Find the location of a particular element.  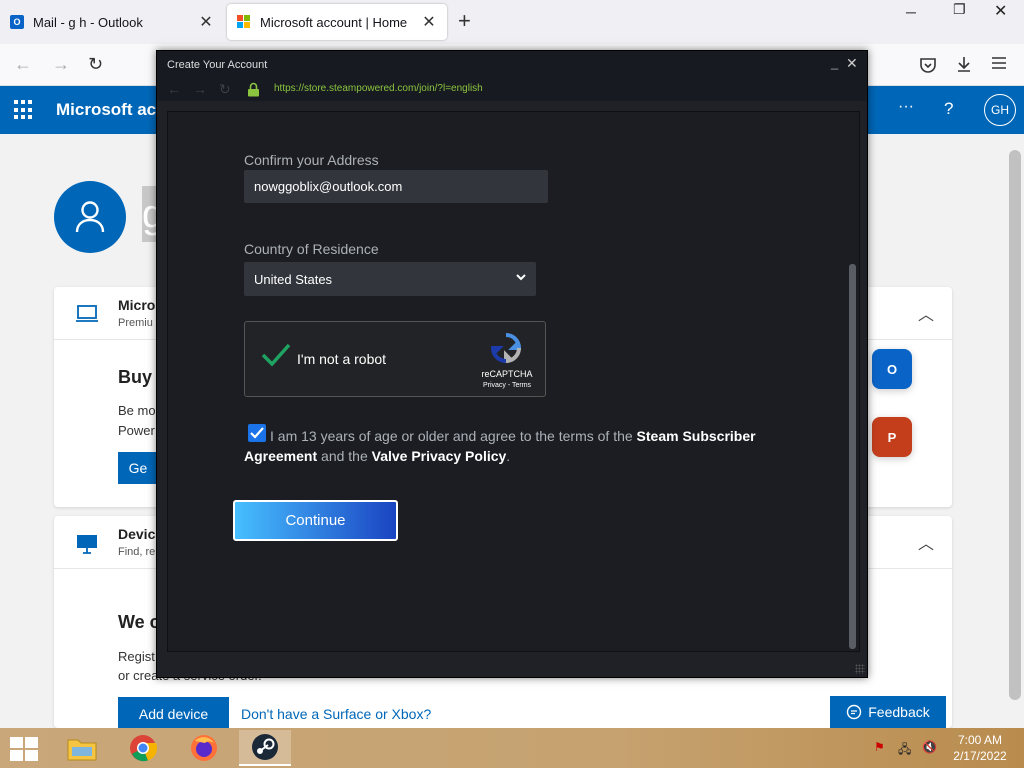

network-icon: 🖧 is located at coordinates (904, 750).